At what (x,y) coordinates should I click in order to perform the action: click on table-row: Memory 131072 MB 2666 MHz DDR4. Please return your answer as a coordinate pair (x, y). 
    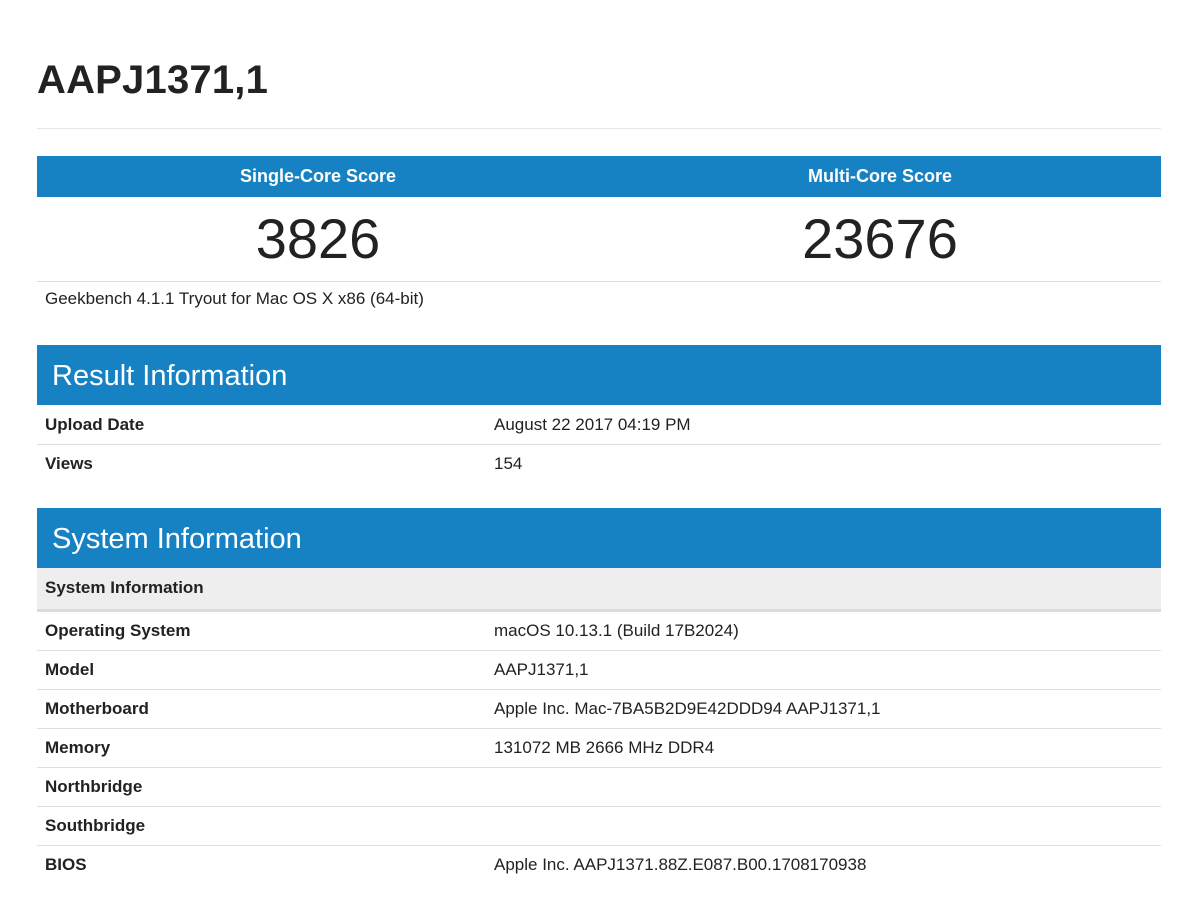
    Looking at the image, I should click on (599, 748).